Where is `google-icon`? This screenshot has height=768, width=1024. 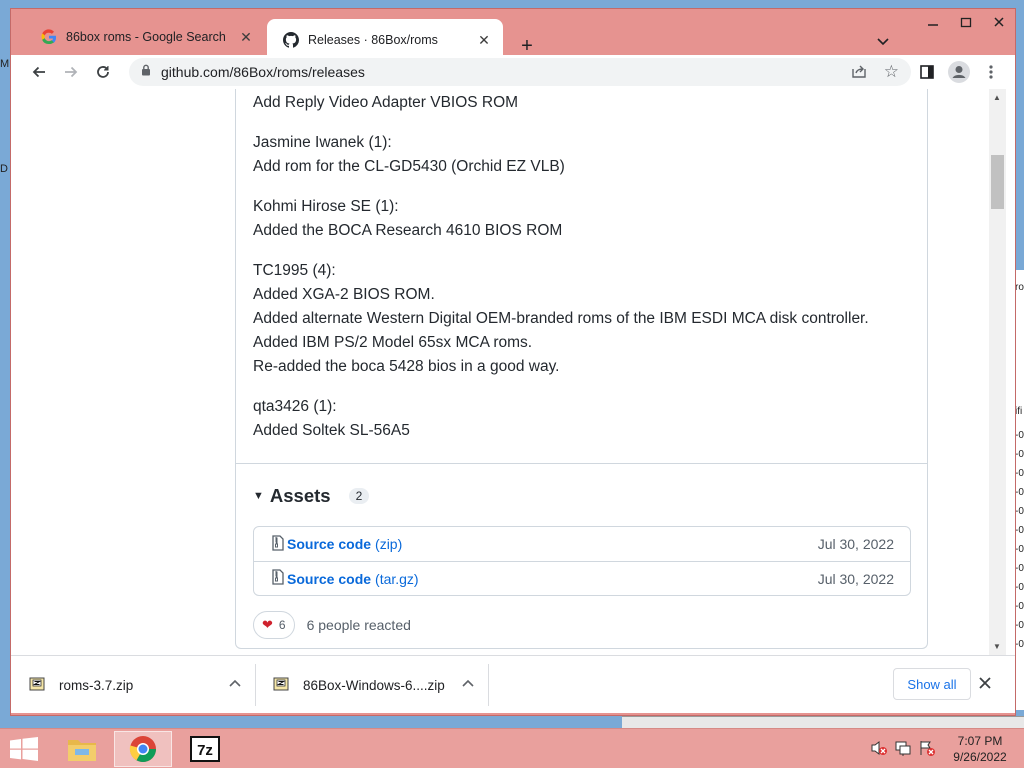 google-icon is located at coordinates (49, 37).